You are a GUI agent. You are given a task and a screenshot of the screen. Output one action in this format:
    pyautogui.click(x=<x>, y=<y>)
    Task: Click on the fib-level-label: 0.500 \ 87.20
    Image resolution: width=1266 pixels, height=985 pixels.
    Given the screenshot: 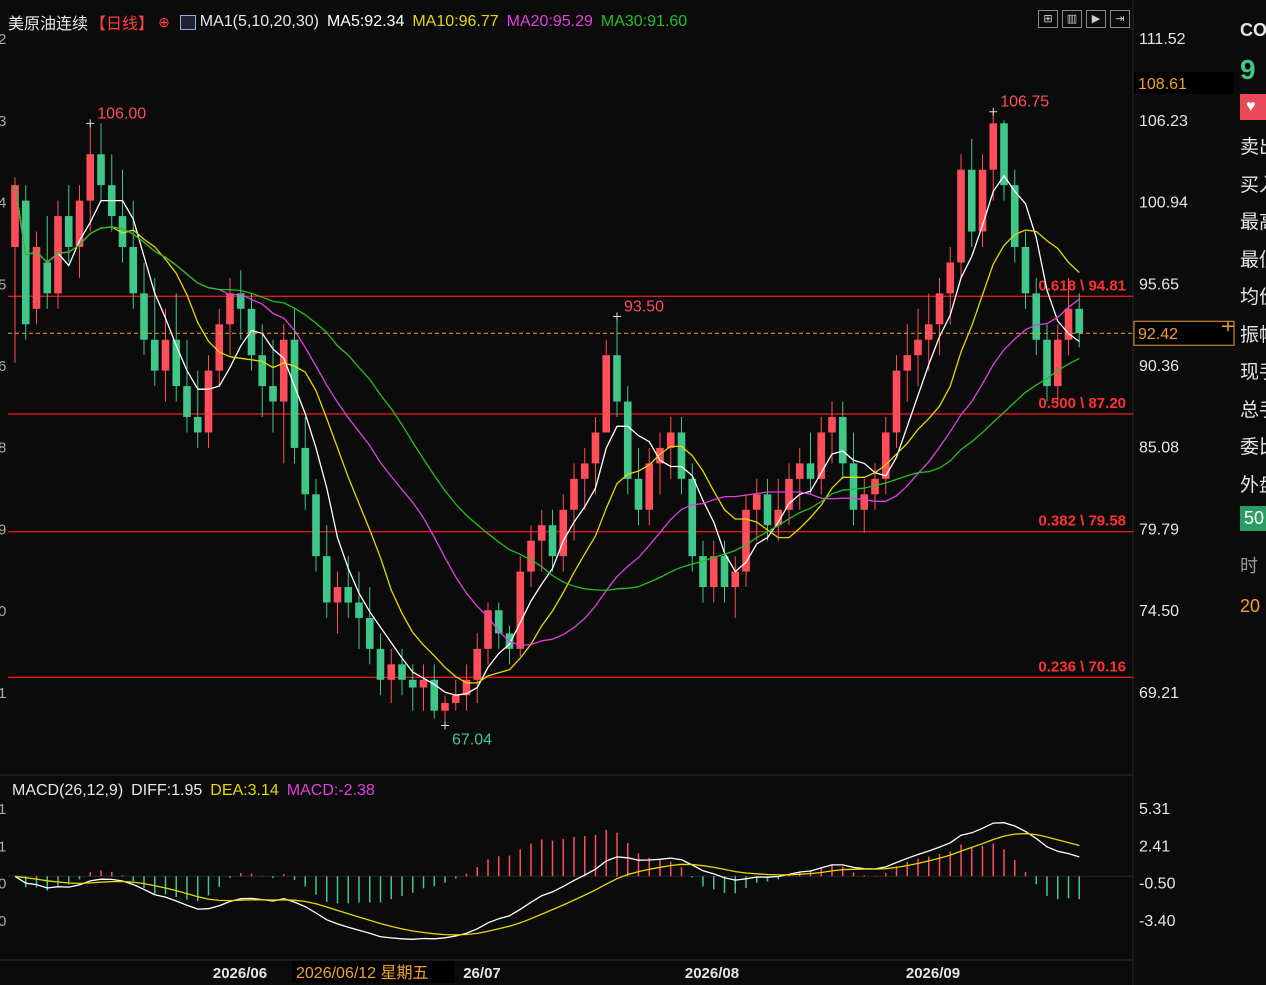 What is the action you would take?
    pyautogui.click(x=1082, y=403)
    